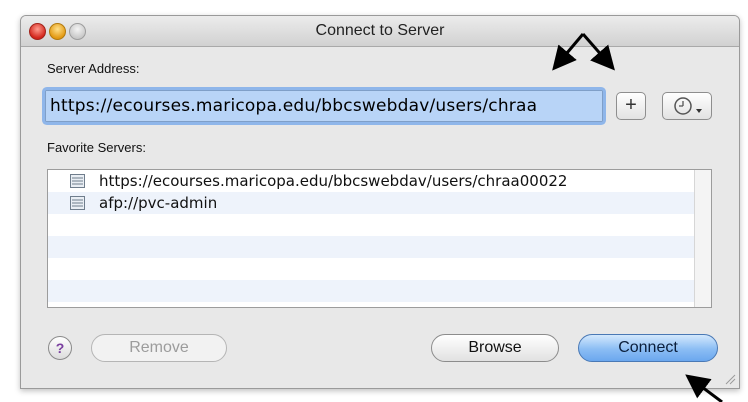  I want to click on browse-button: Browse, so click(495, 348).